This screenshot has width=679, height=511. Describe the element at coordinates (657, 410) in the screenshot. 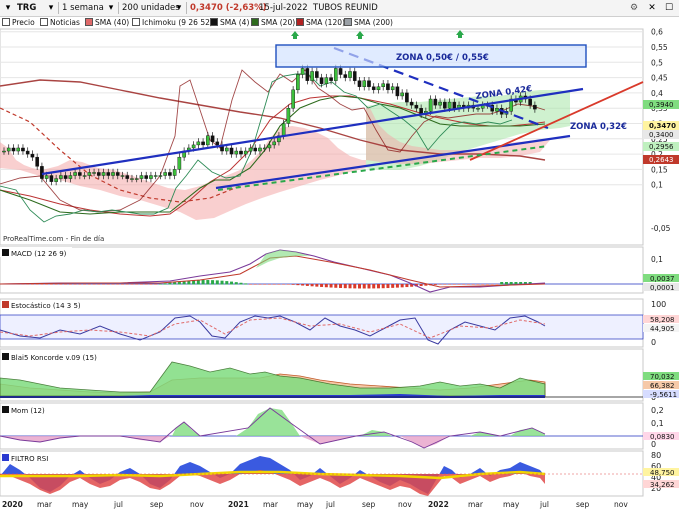

I see `svg-text: 0,2` at that location.